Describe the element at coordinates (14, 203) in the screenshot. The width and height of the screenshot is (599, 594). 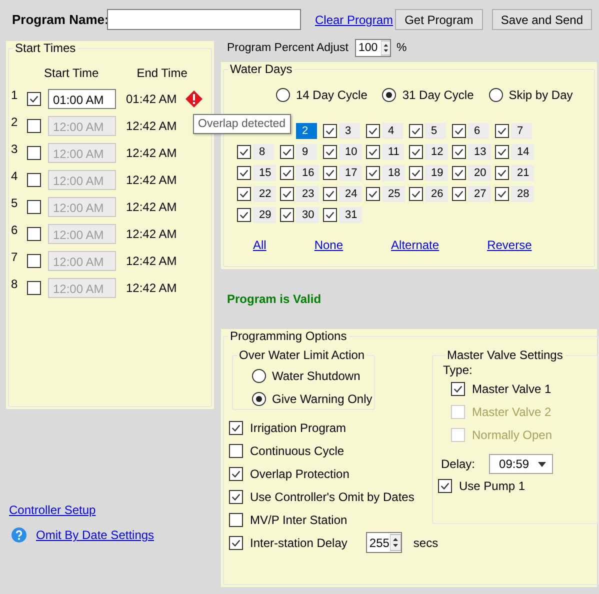
I see `row-number: 5` at that location.